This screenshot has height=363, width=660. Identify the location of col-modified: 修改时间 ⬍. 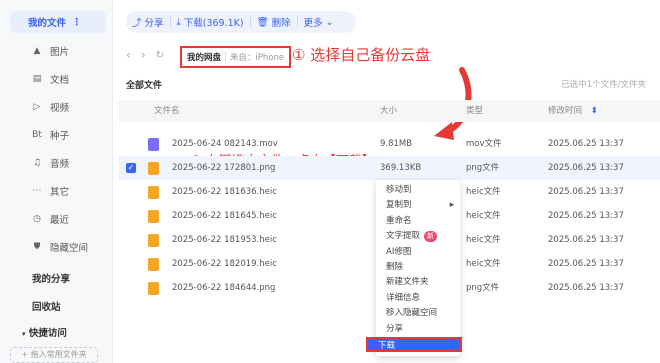
(573, 111).